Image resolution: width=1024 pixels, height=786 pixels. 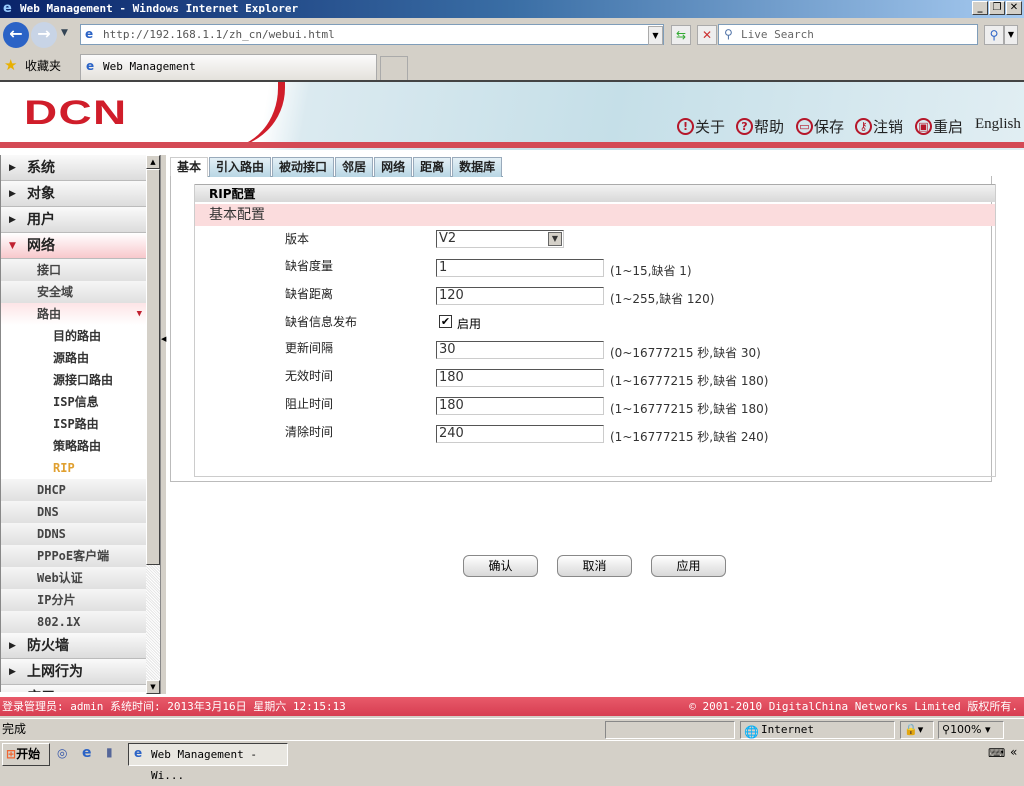 What do you see at coordinates (189, 167) in the screenshot?
I see `tab-0: 基本` at bounding box center [189, 167].